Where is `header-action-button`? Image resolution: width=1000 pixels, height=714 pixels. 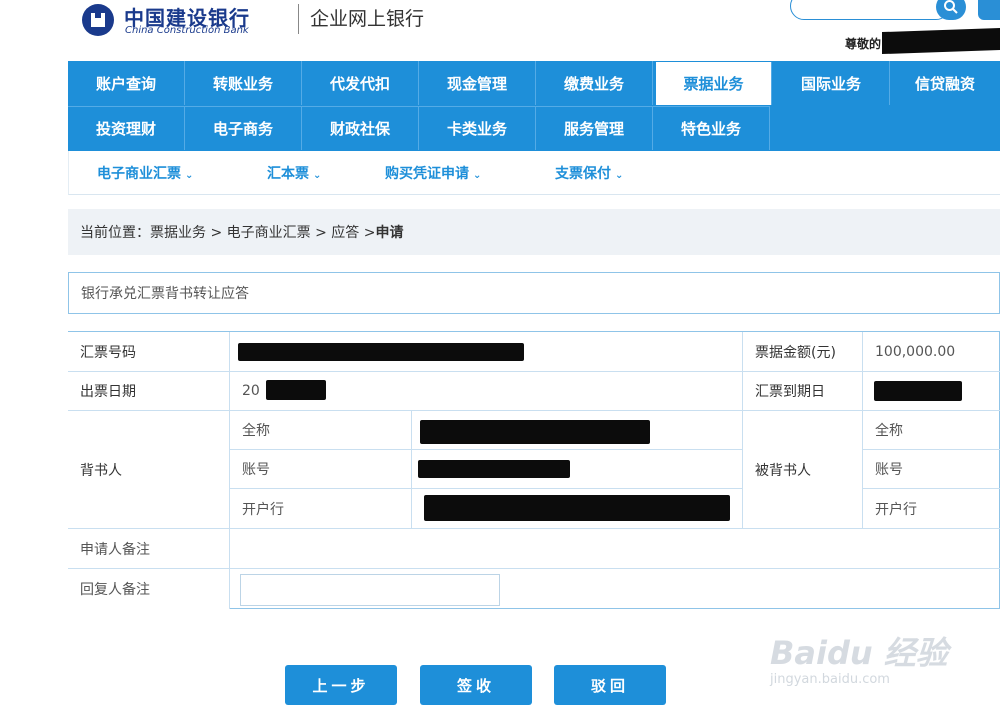 header-action-button is located at coordinates (989, 10).